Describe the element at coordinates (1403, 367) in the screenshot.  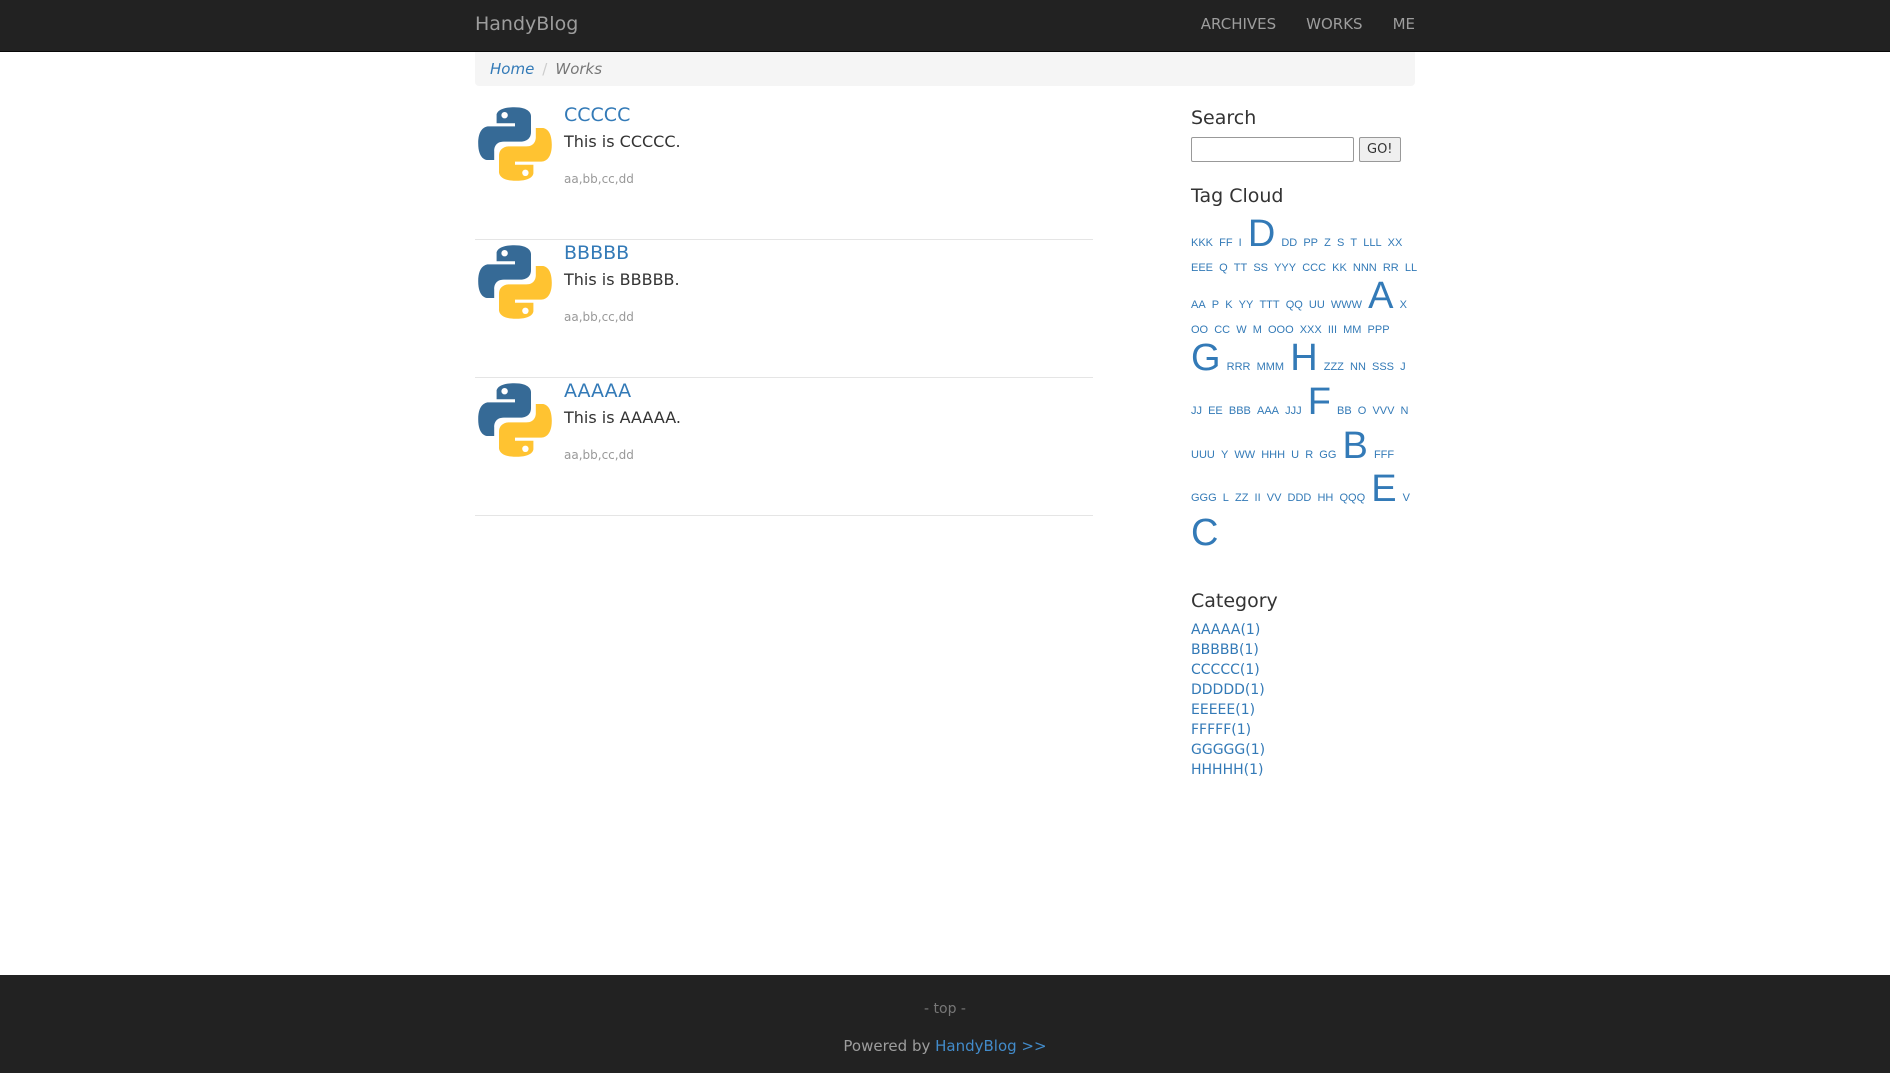
I see `tag-cloud-link: J` at that location.